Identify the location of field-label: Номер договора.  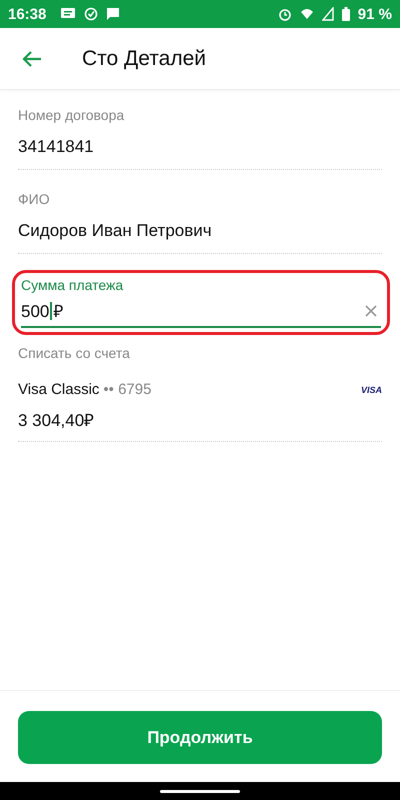
(71, 115).